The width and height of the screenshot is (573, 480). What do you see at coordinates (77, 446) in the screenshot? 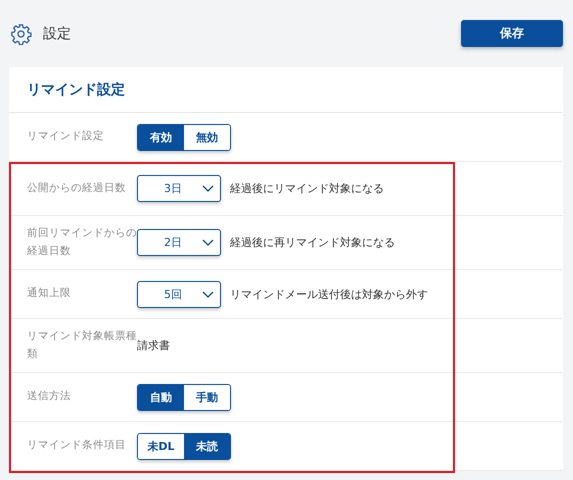
I see `field-label: リマインド条件項目` at bounding box center [77, 446].